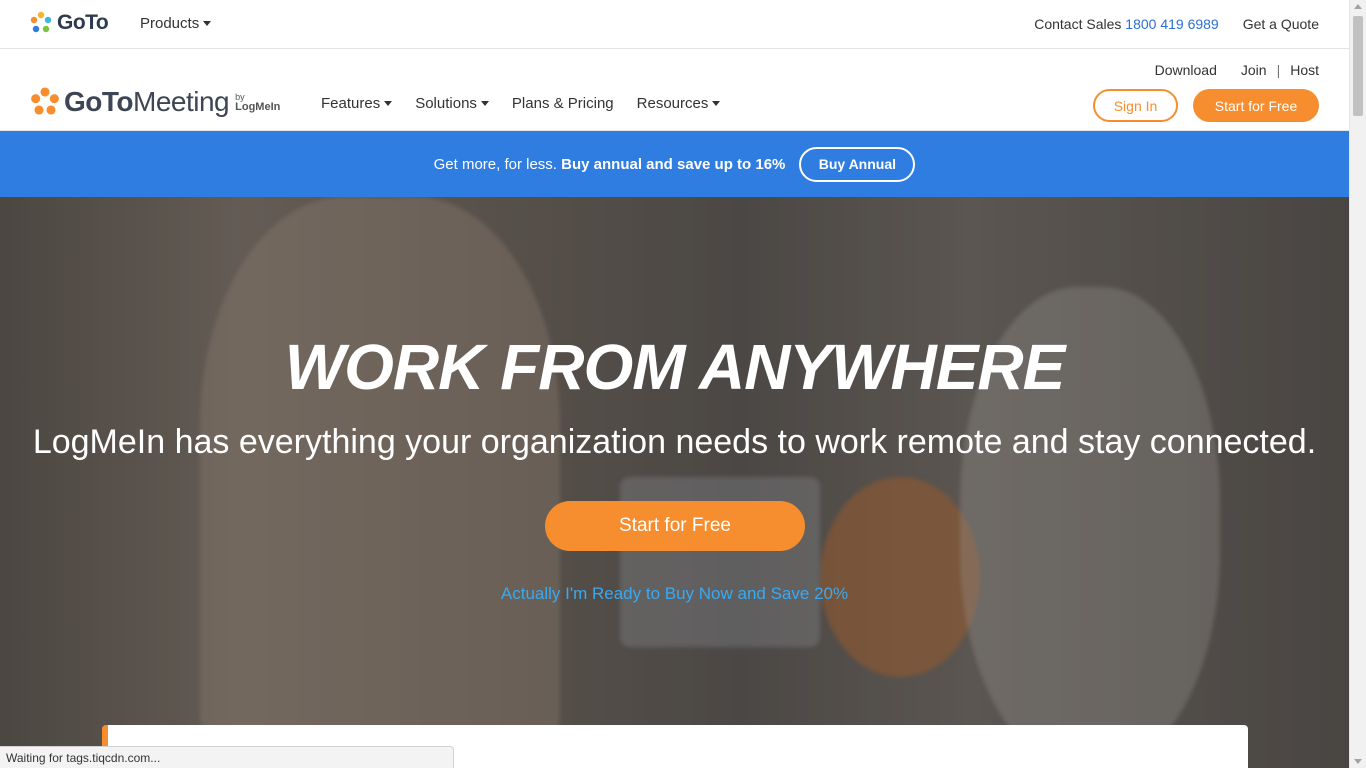  Describe the element at coordinates (45, 101) in the screenshot. I see `gotomeeting-flower-icon` at that location.